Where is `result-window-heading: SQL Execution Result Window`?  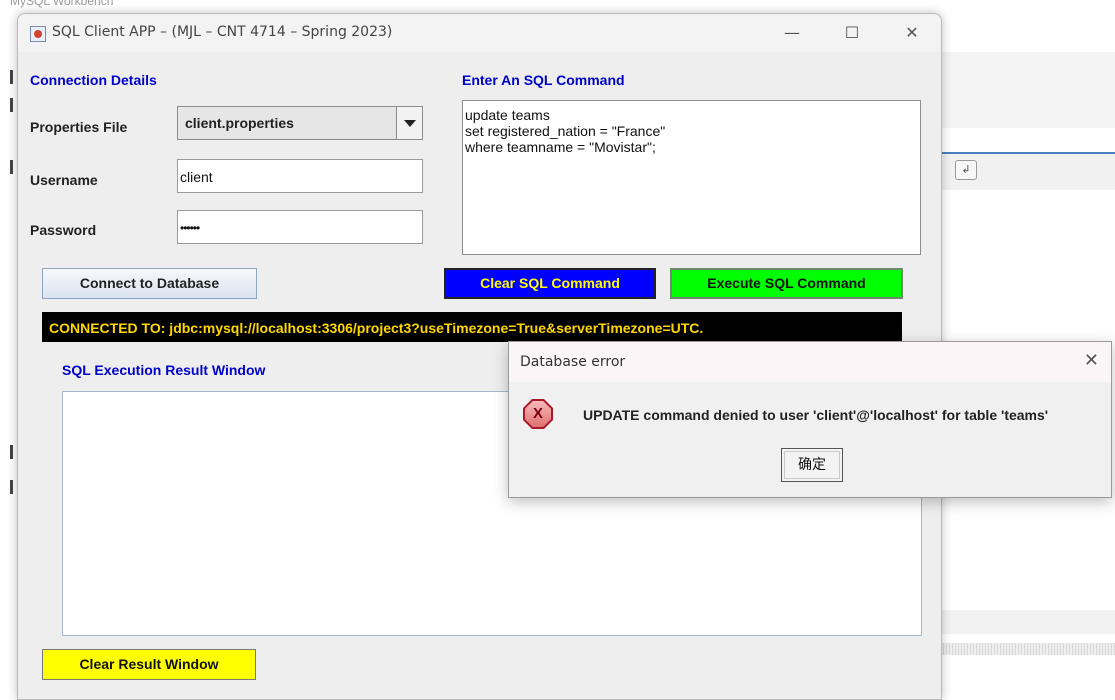 result-window-heading: SQL Execution Result Window is located at coordinates (164, 370).